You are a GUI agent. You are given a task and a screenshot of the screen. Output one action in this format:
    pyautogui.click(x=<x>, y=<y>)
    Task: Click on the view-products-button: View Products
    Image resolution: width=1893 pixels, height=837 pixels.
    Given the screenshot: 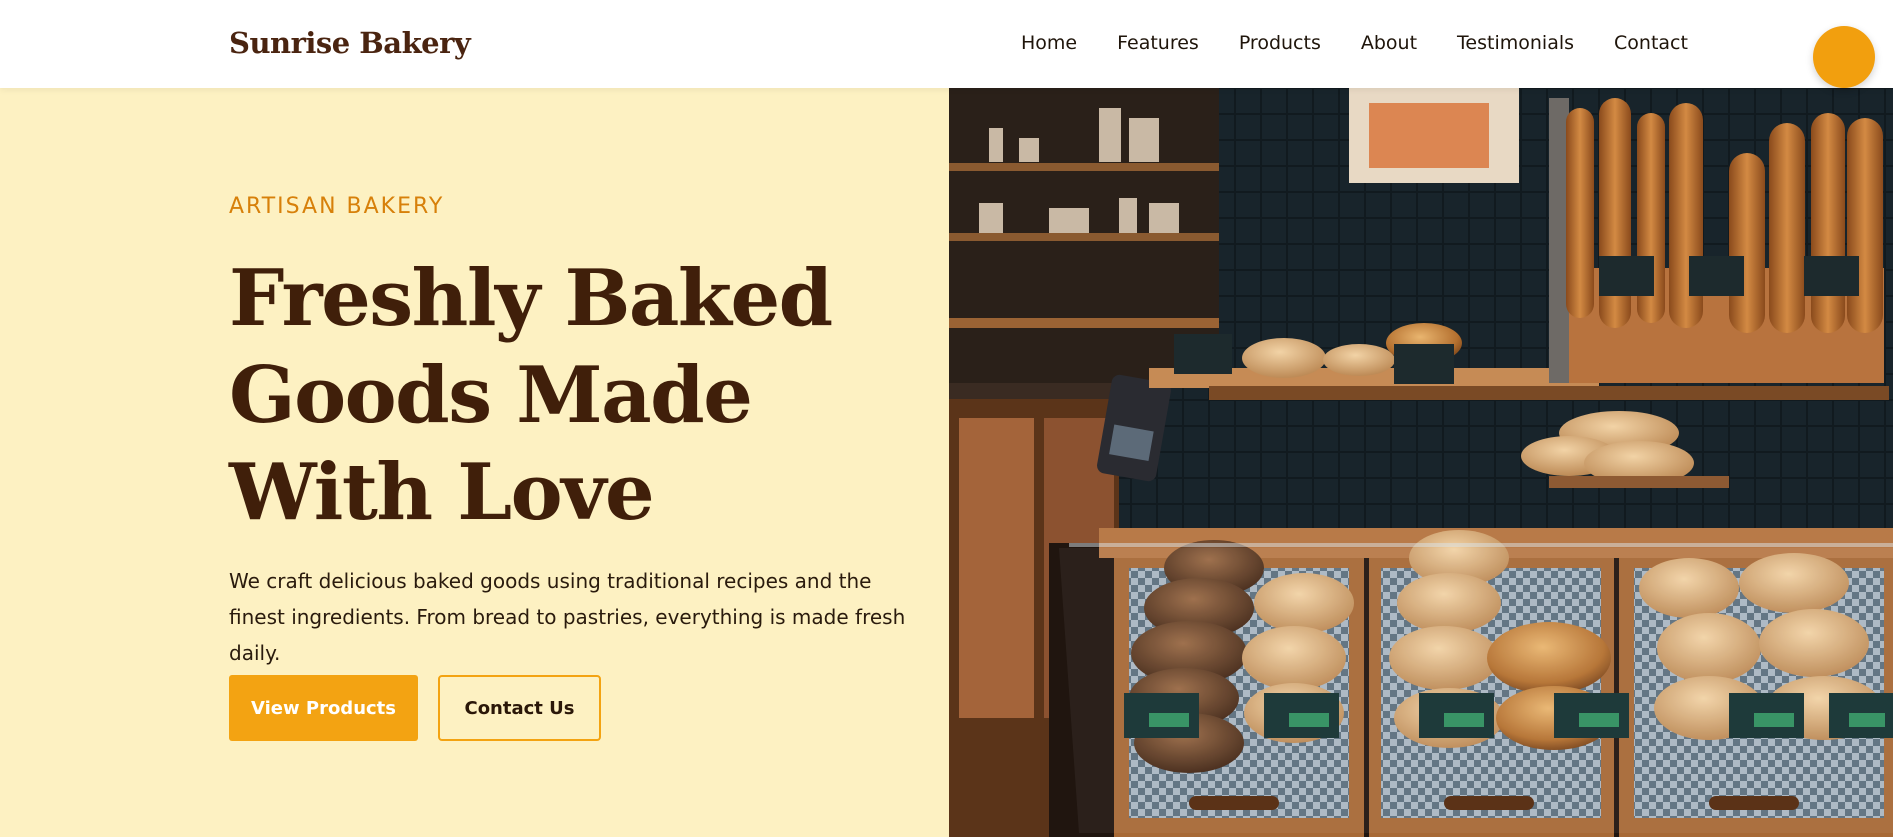 What is the action you would take?
    pyautogui.click(x=323, y=708)
    